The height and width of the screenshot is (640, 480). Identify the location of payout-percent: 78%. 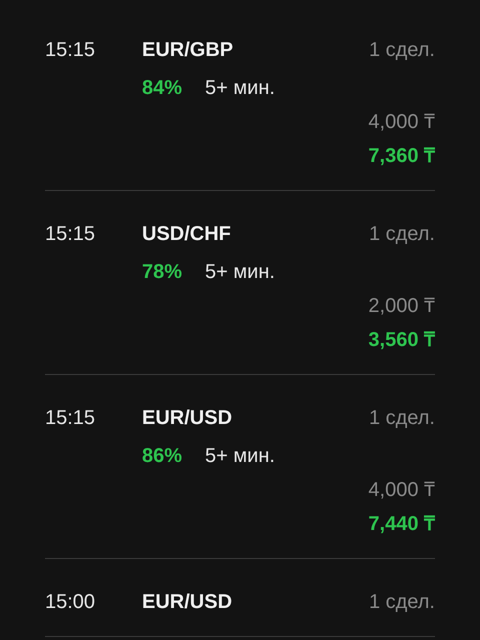
(162, 272).